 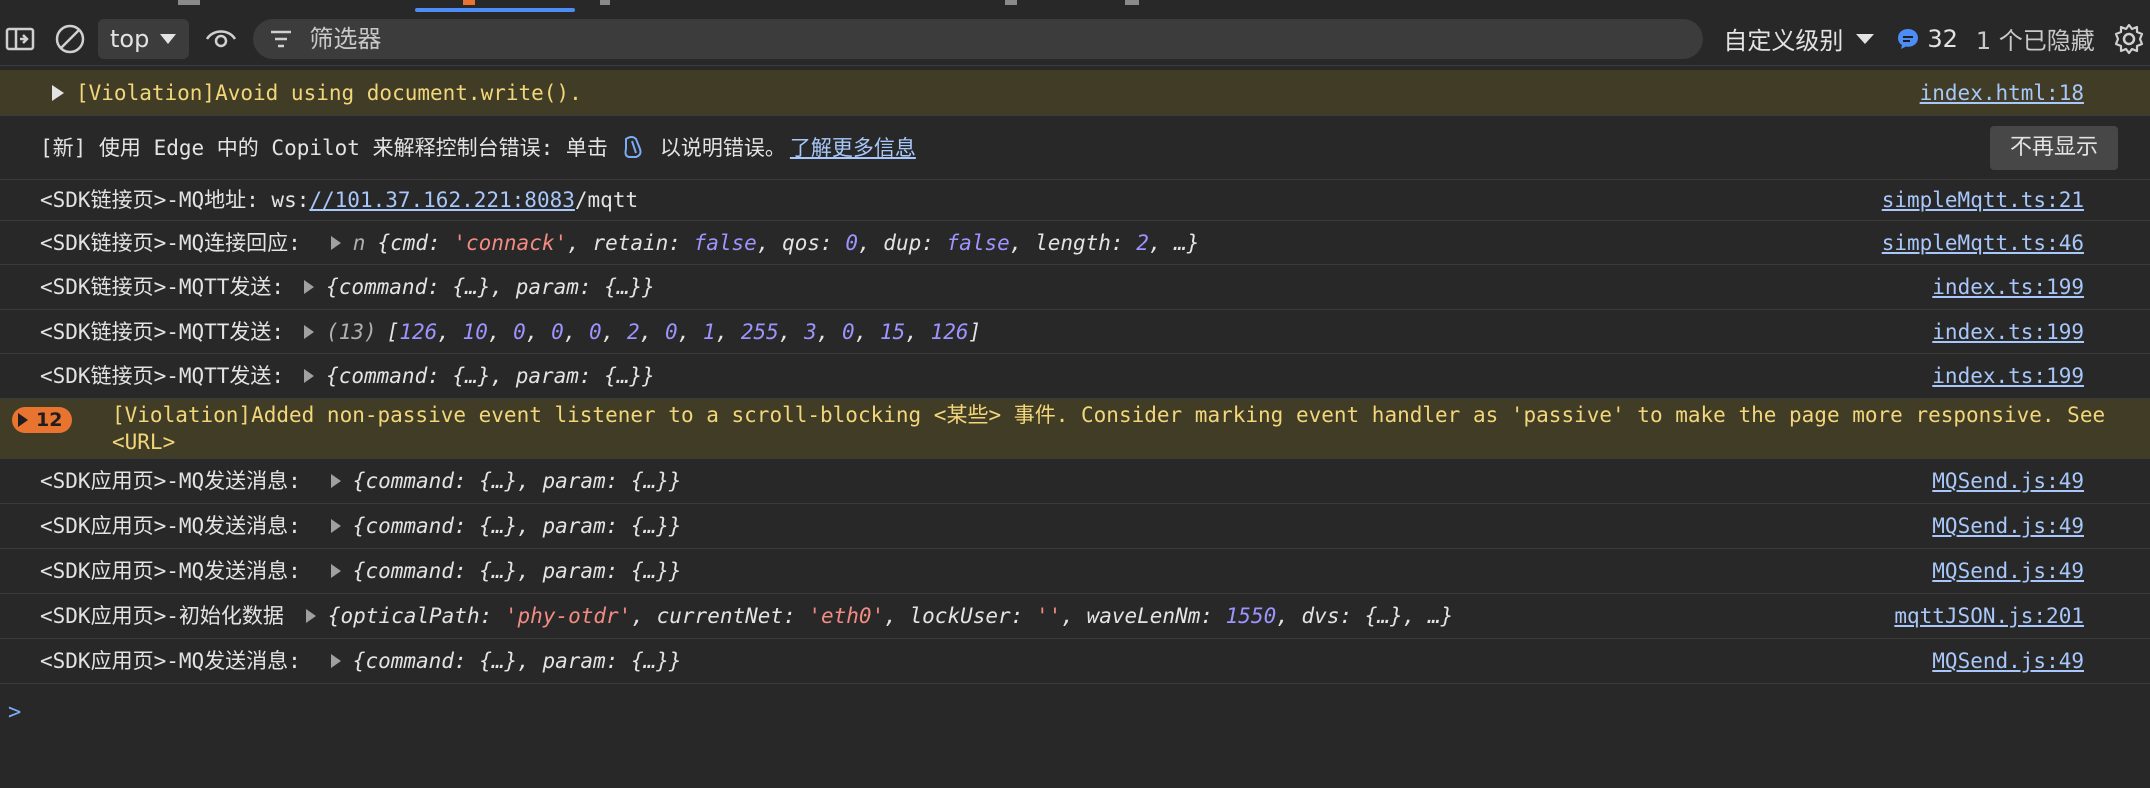 I want to click on array-value: 126, so click(x=418, y=331).